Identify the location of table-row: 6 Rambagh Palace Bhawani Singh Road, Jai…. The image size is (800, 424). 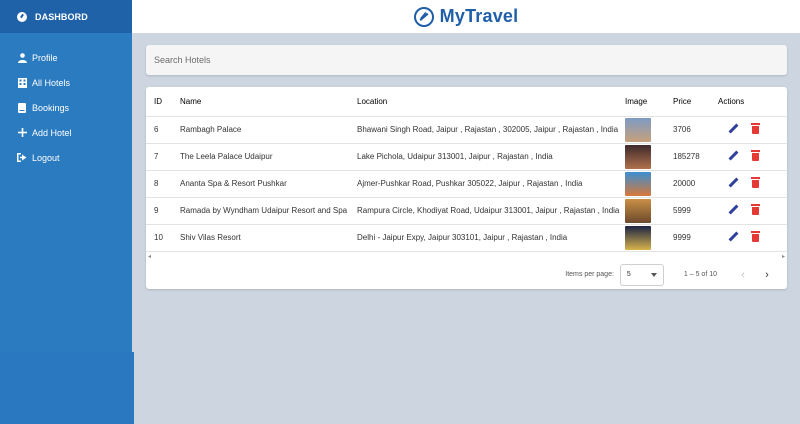
(466, 130).